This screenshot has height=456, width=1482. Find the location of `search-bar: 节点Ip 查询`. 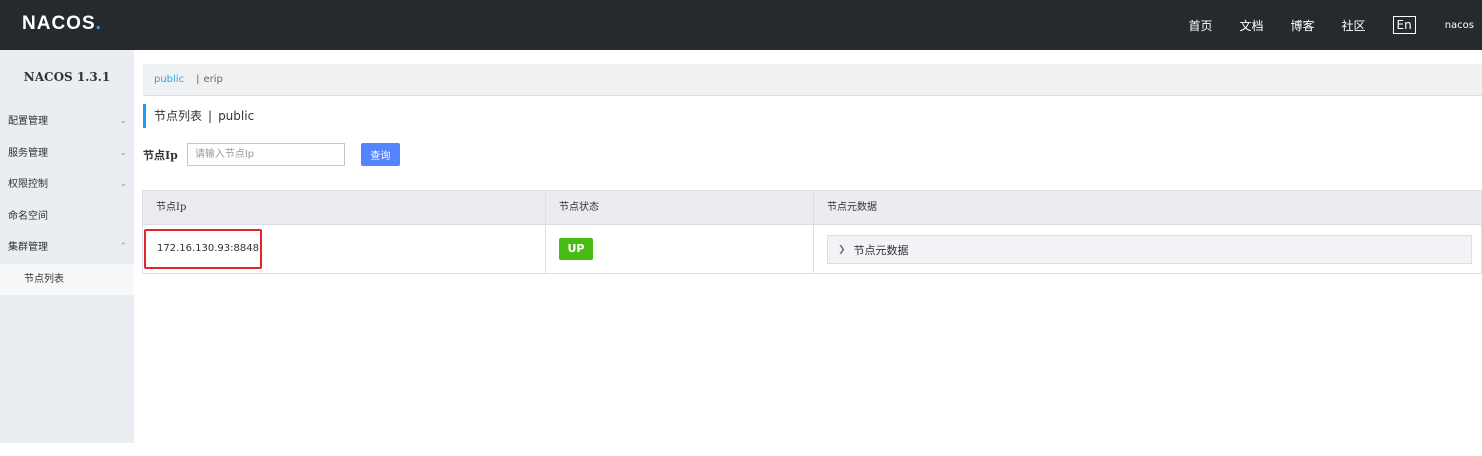

search-bar: 节点Ip 查询 is located at coordinates (271, 154).